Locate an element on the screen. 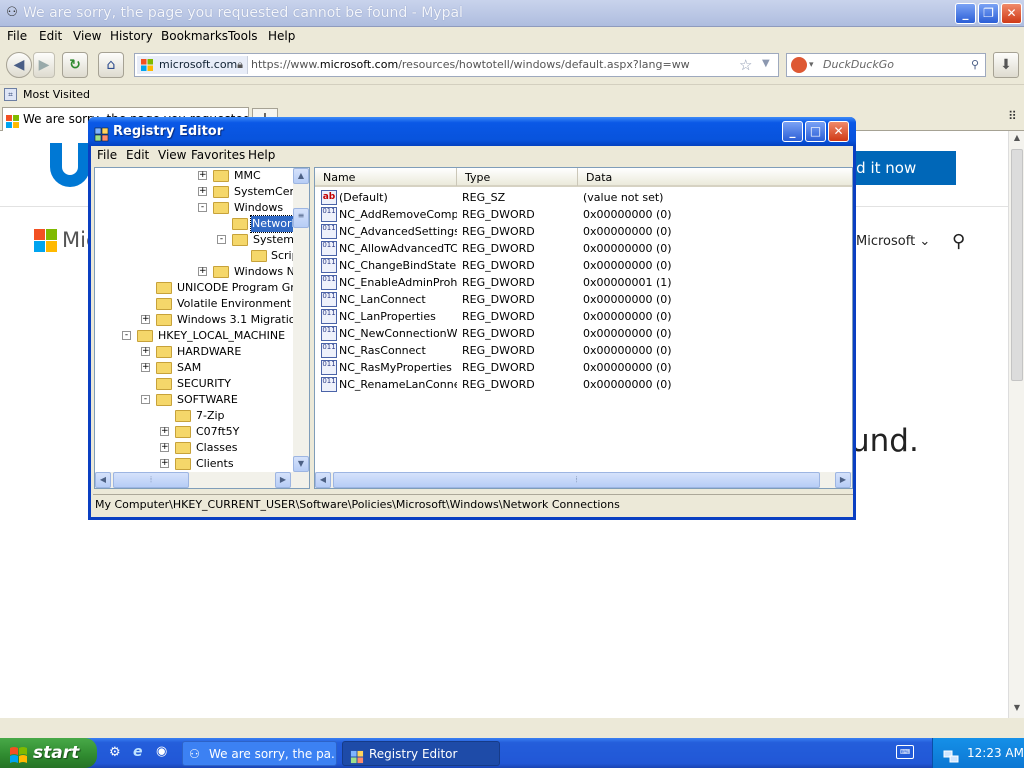  taskbar-item-regedit: Registry Editor is located at coordinates (421, 753).